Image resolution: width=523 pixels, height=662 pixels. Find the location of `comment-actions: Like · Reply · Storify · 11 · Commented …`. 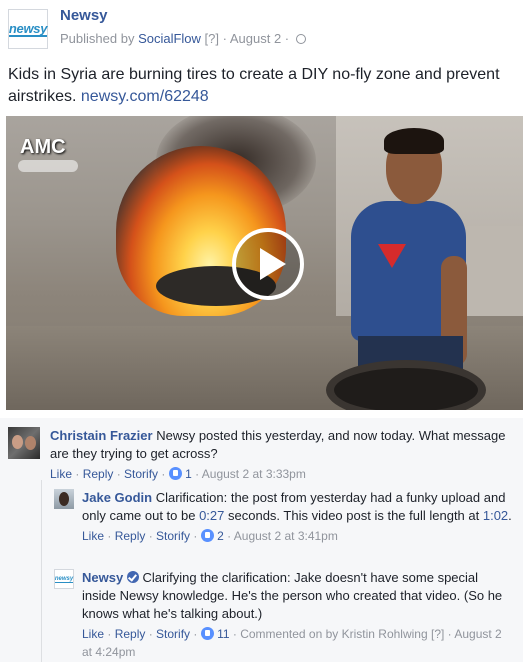

comment-actions: Like · Reply · Storify · 11 · Commented … is located at coordinates (292, 643).